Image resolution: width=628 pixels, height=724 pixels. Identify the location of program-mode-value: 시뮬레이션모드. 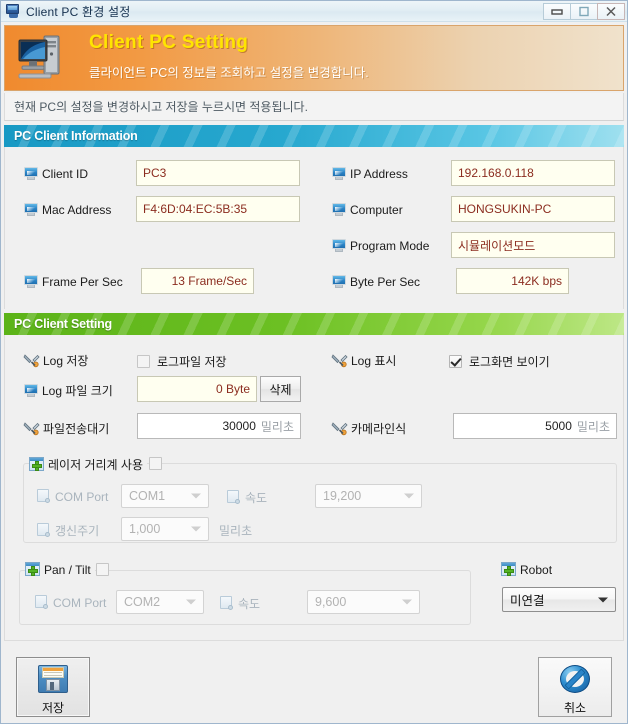
(533, 245).